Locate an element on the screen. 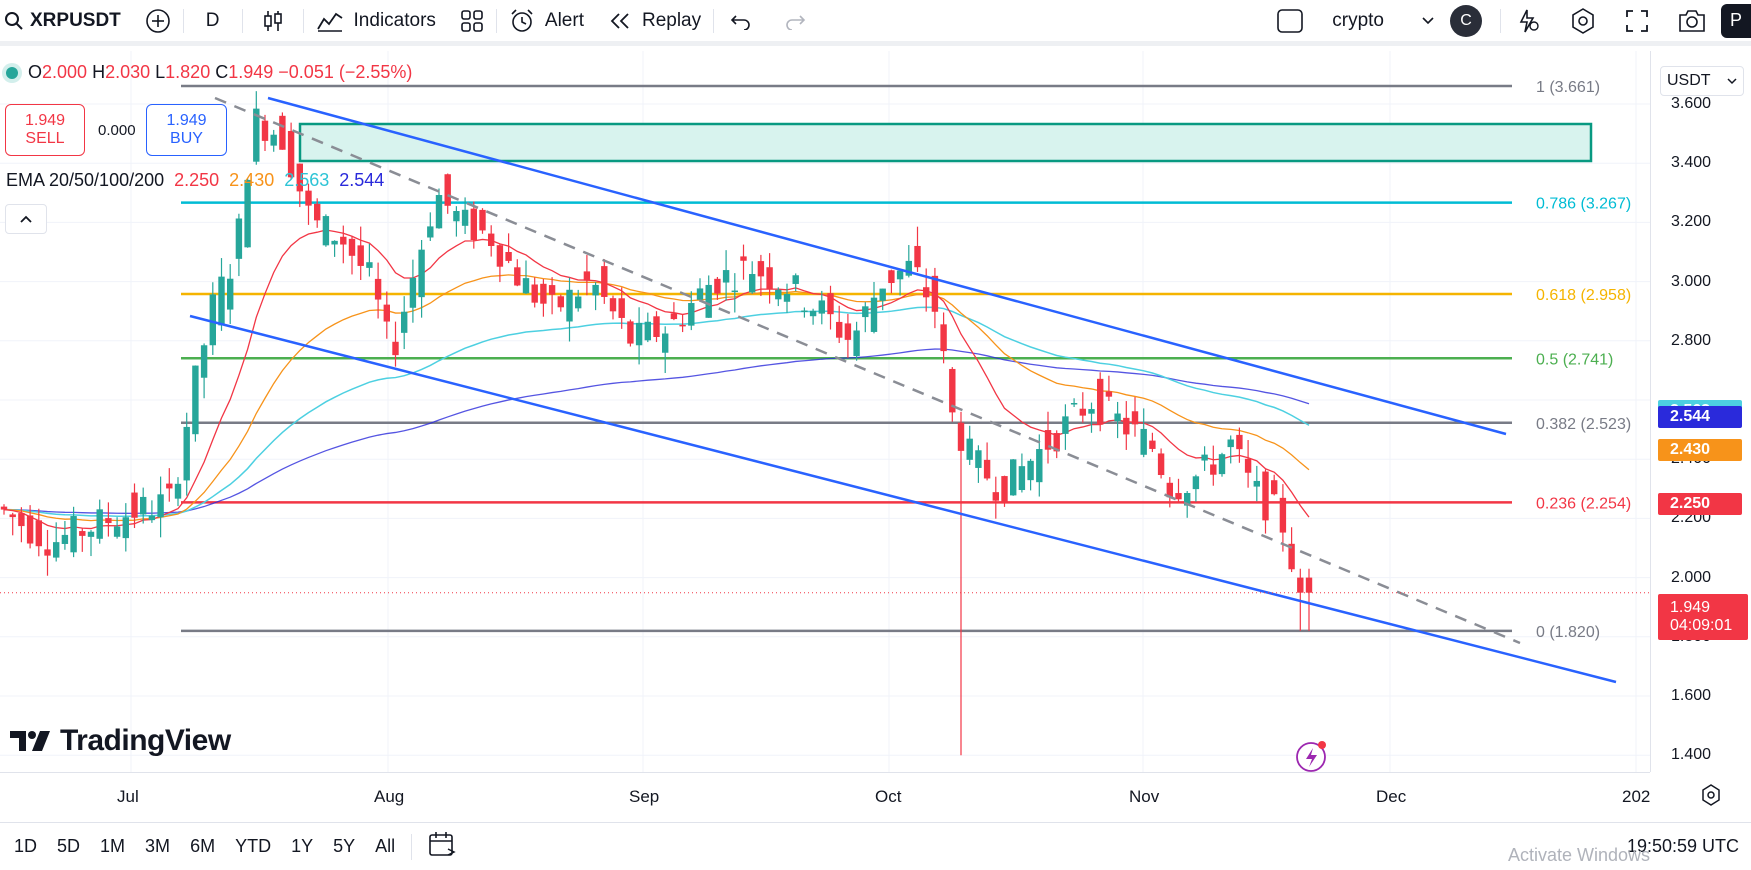  indicators-icon is located at coordinates (329, 22).